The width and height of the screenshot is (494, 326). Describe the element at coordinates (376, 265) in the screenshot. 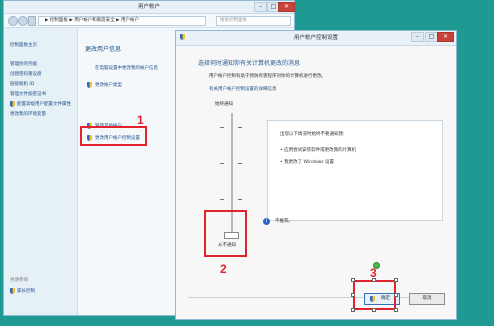

I see `rotate-handle-icon` at that location.